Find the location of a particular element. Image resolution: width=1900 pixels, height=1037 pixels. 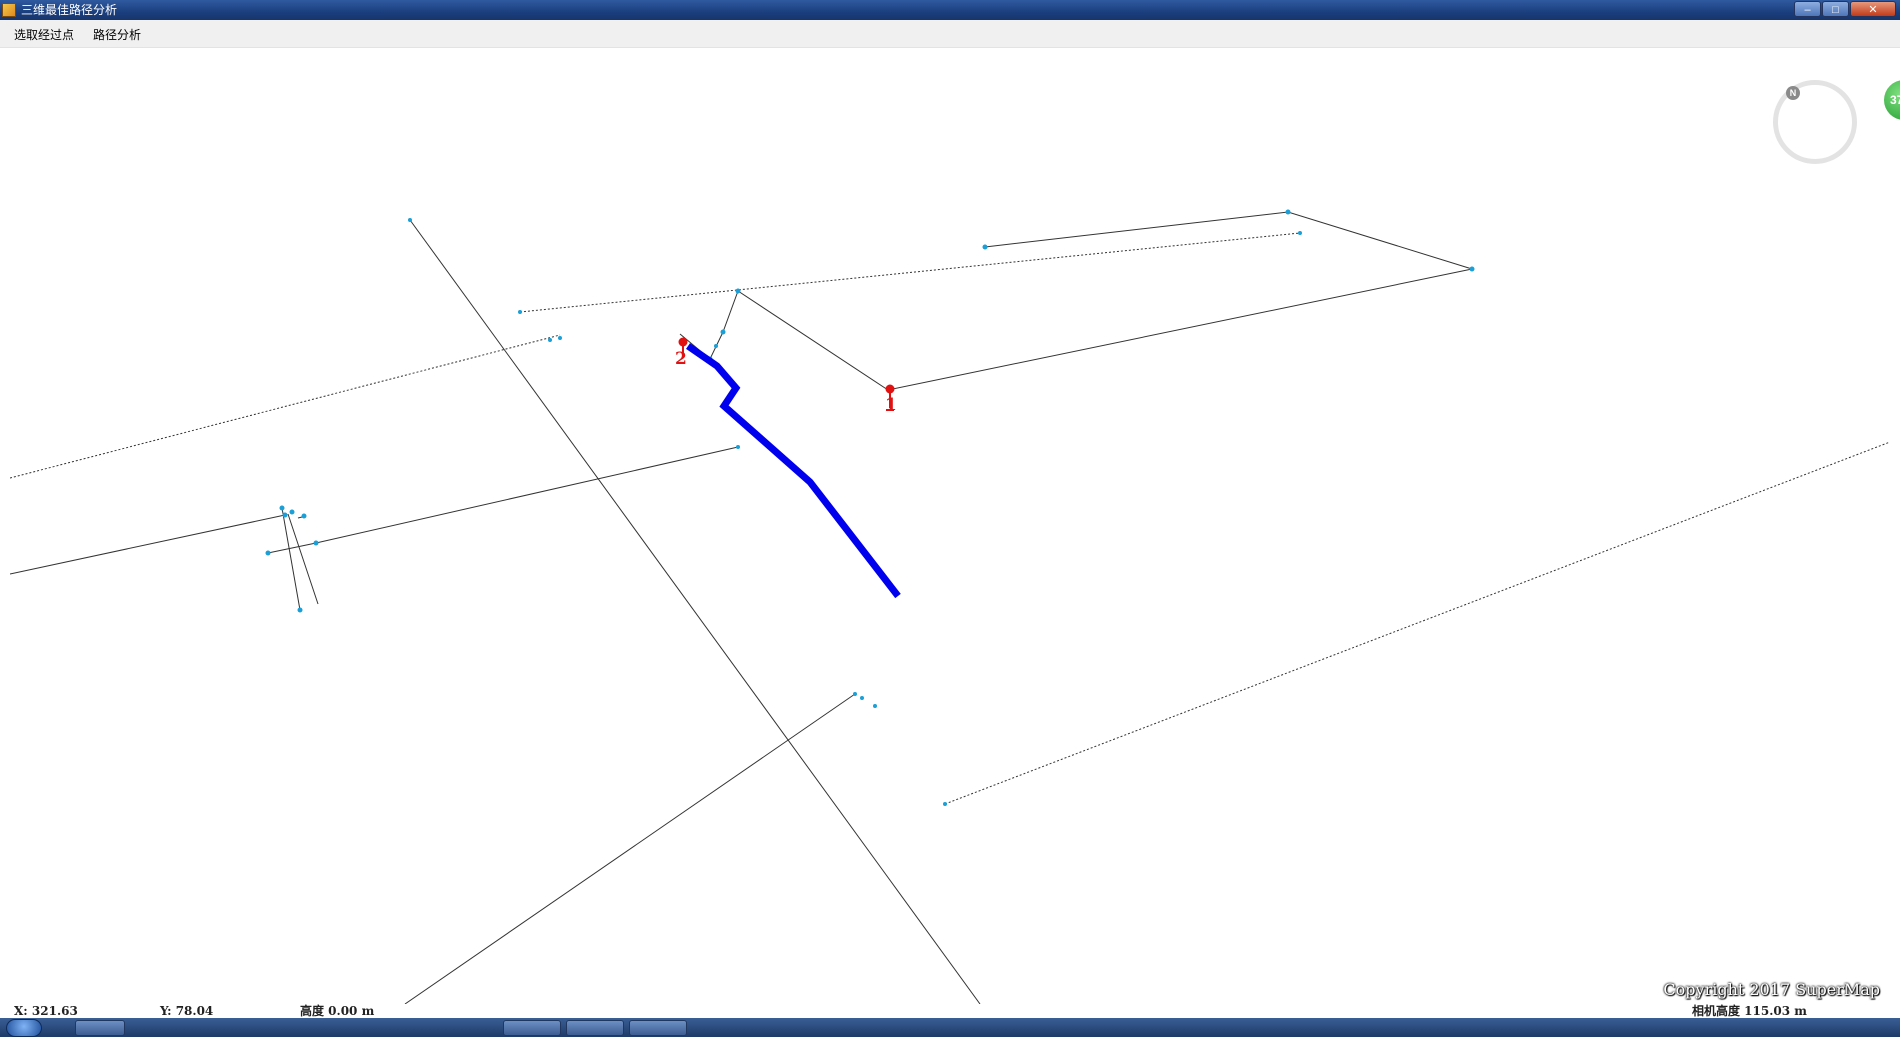

window-controls: – □ ✕ is located at coordinates (1844, 9).